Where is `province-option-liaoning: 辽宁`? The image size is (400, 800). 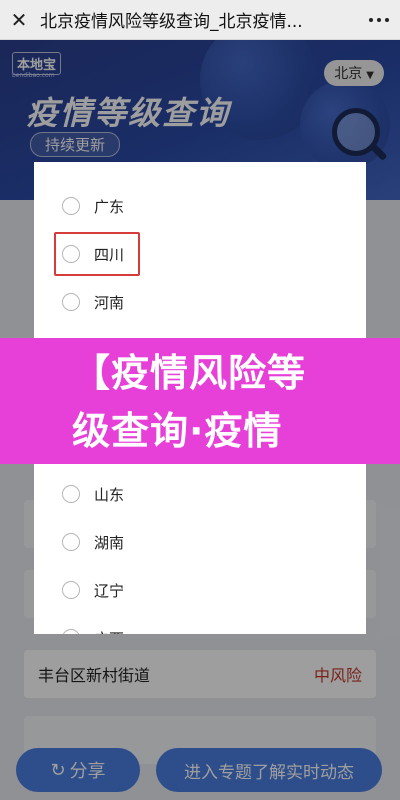
province-option-liaoning: 辽宁 is located at coordinates (200, 590).